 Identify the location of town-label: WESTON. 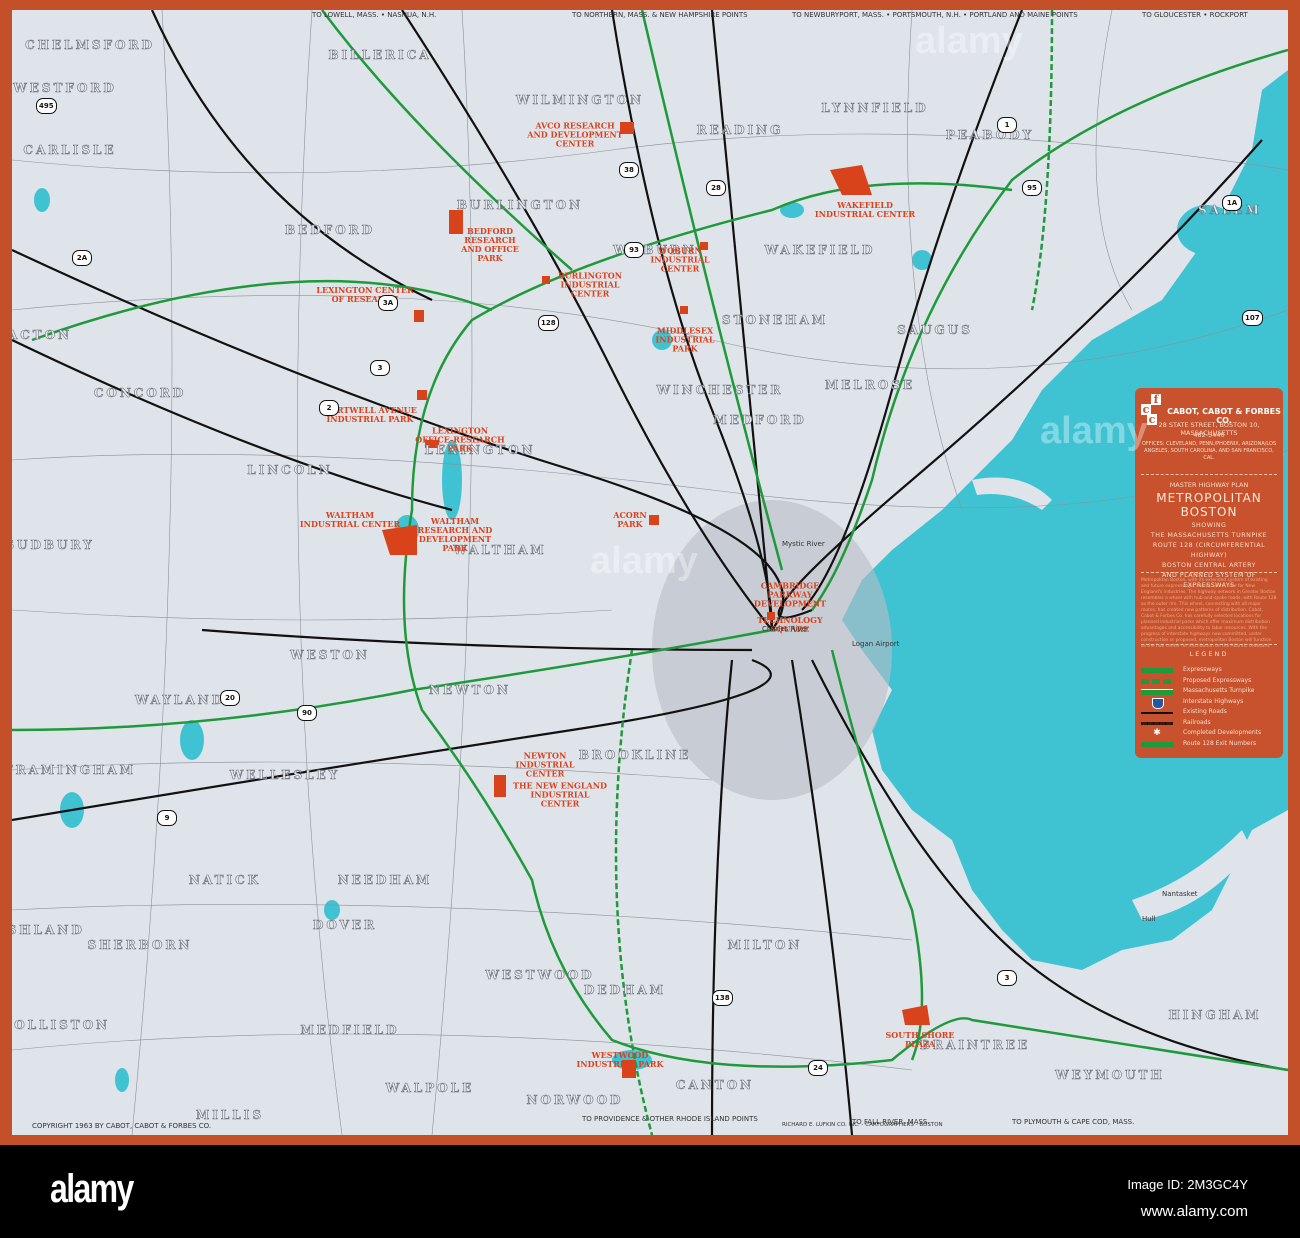
(330, 655).